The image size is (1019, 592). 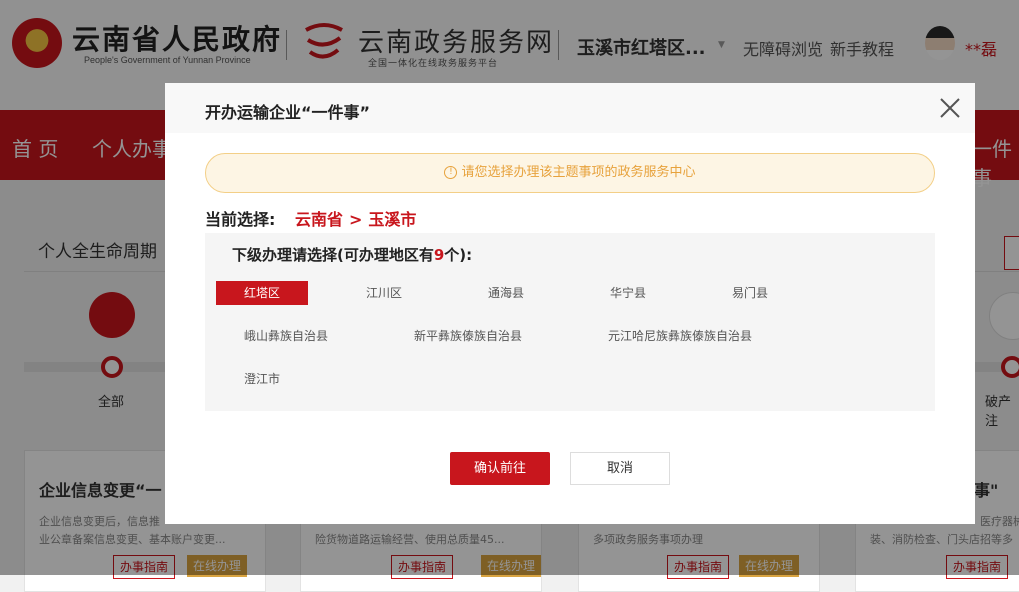 What do you see at coordinates (288, 112) in the screenshot?
I see `dialog-title: 开办运输企业“一件事”` at bounding box center [288, 112].